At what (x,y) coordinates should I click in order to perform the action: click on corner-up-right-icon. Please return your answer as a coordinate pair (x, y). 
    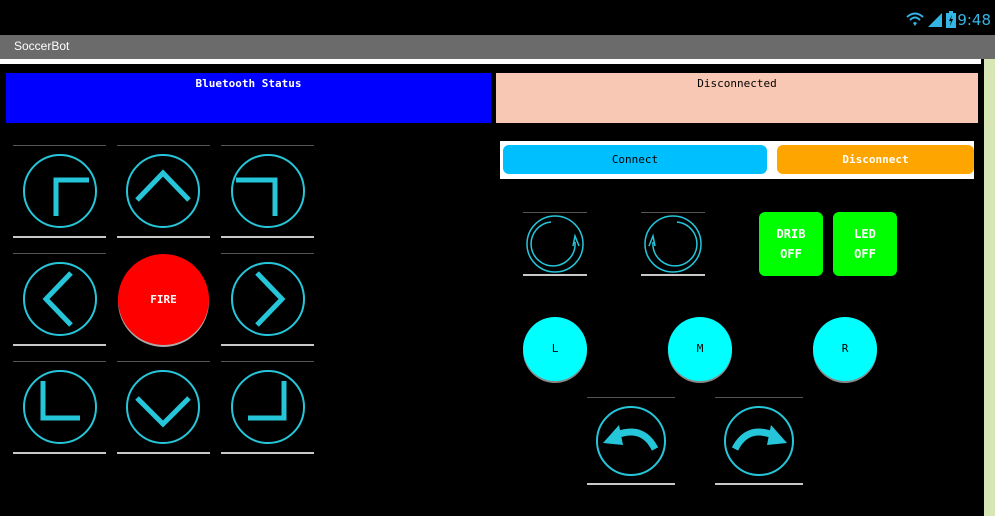
    Looking at the image, I should click on (268, 191).